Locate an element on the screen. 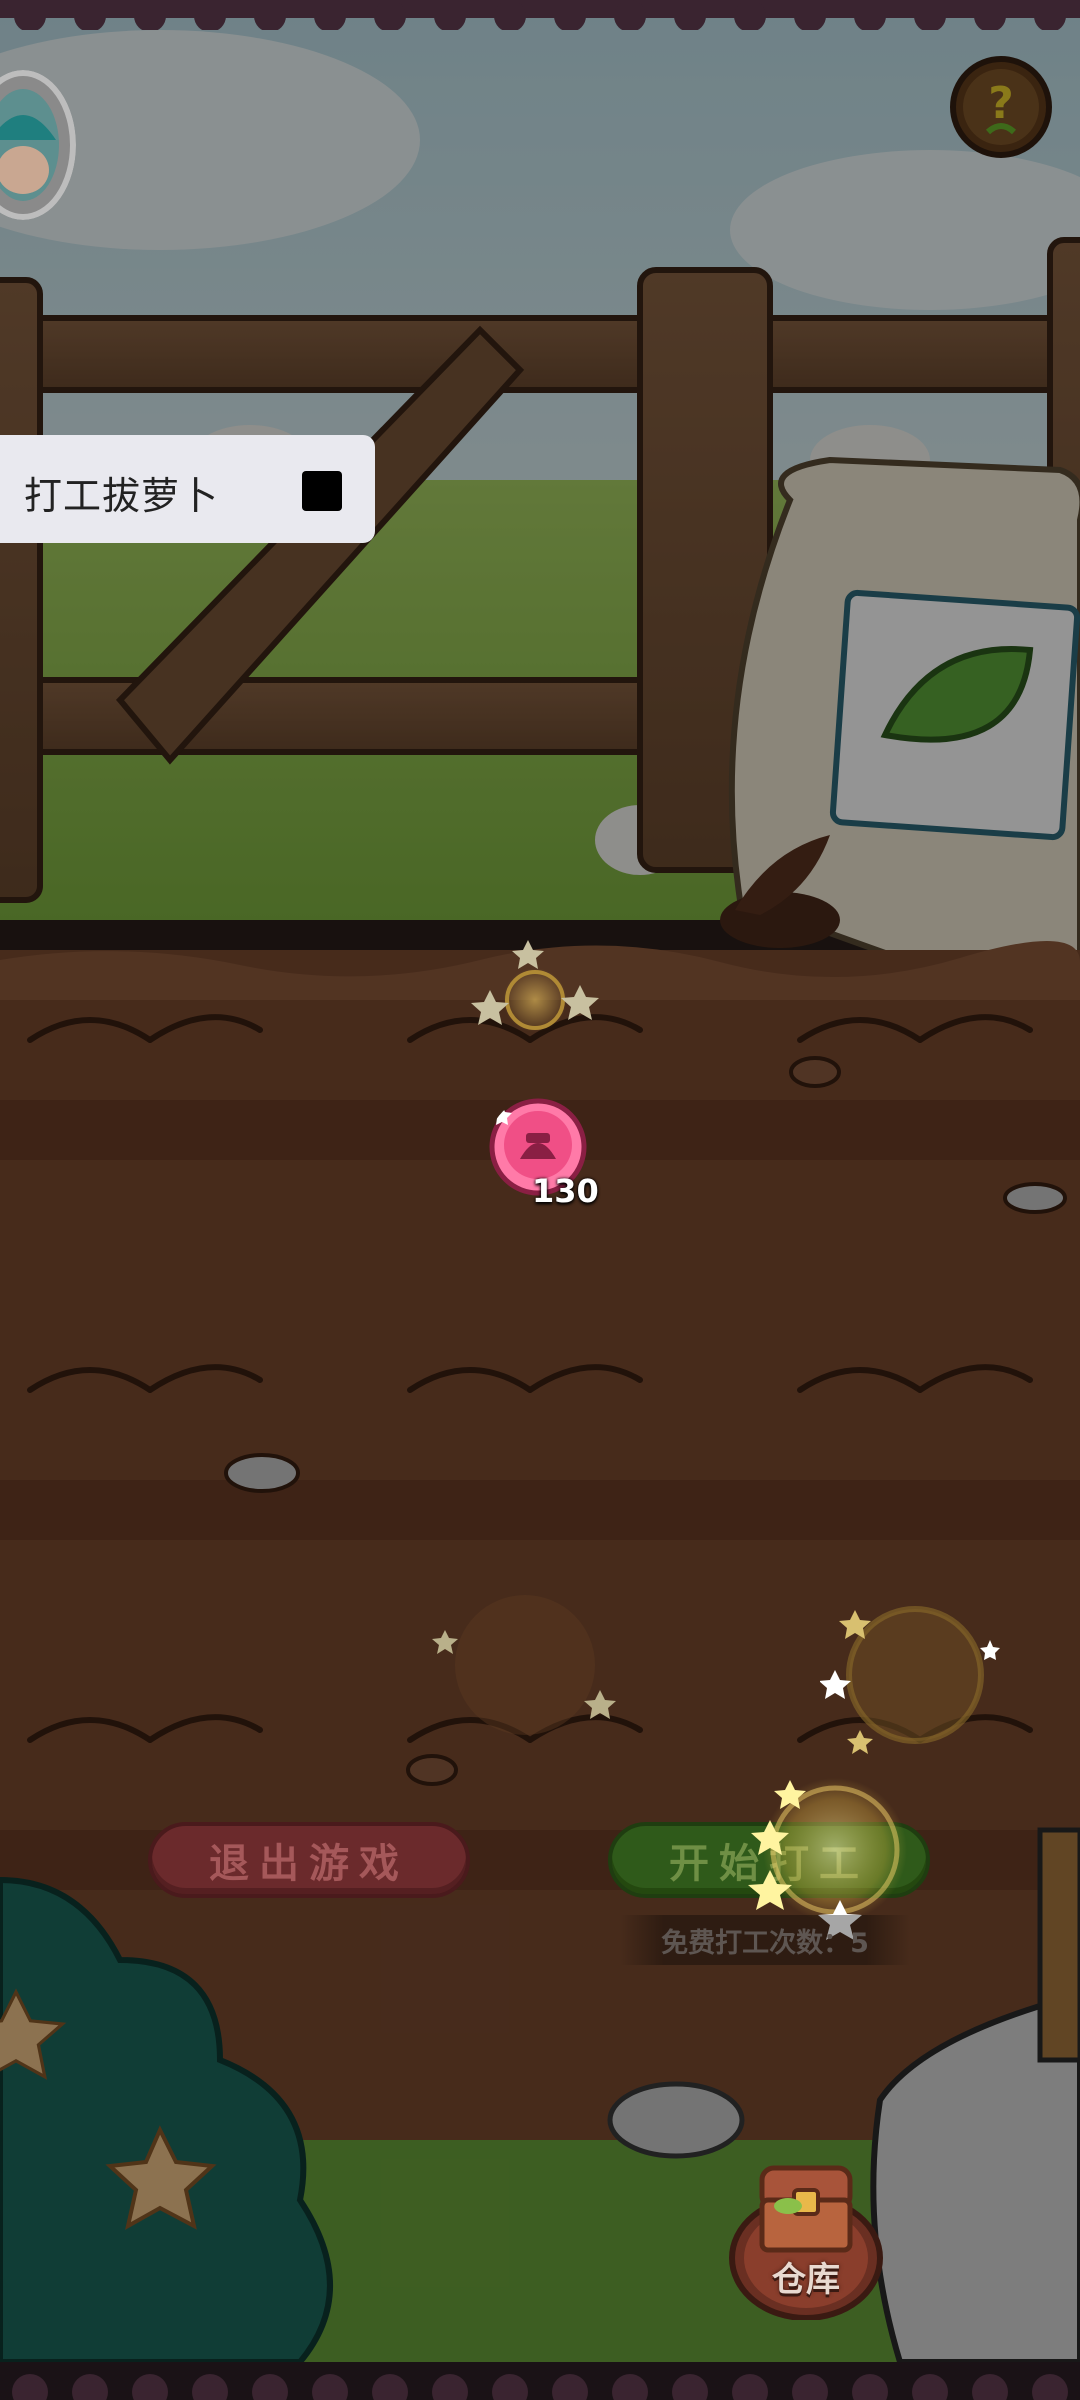 The width and height of the screenshot is (1080, 2400). coin-count: 130 is located at coordinates (565, 1191).